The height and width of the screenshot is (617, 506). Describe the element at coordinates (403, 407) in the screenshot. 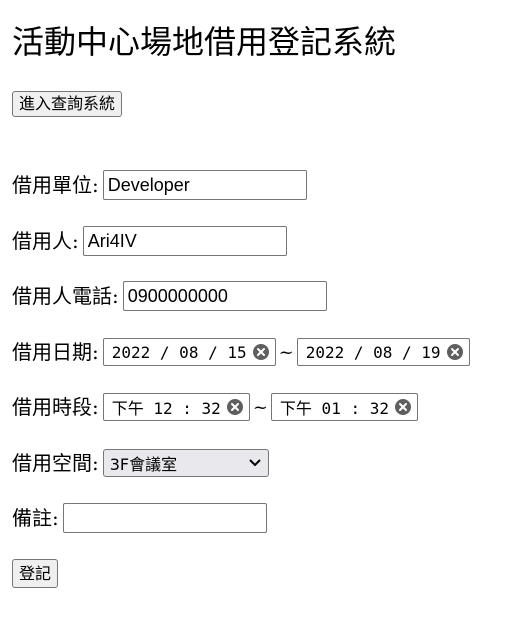

I see `clear-end-time-icon` at that location.